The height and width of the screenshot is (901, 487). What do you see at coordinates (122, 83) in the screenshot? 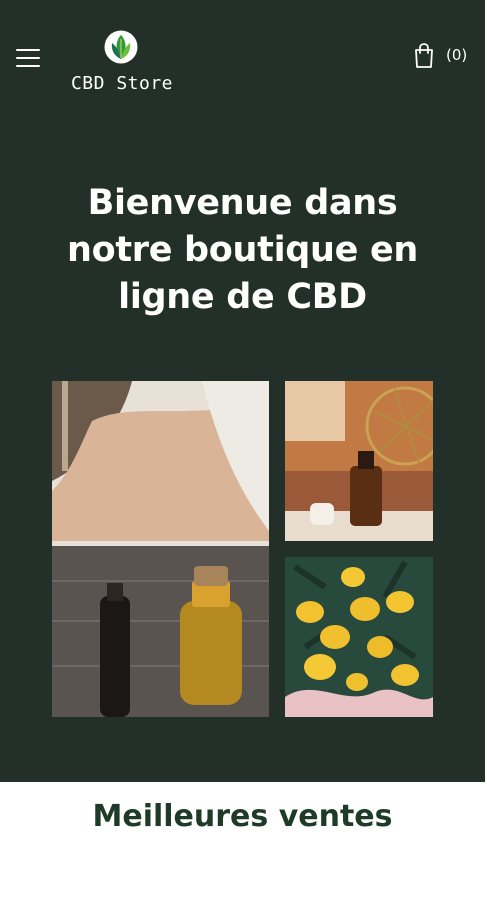
I see `logo-text: CBD Store` at bounding box center [122, 83].